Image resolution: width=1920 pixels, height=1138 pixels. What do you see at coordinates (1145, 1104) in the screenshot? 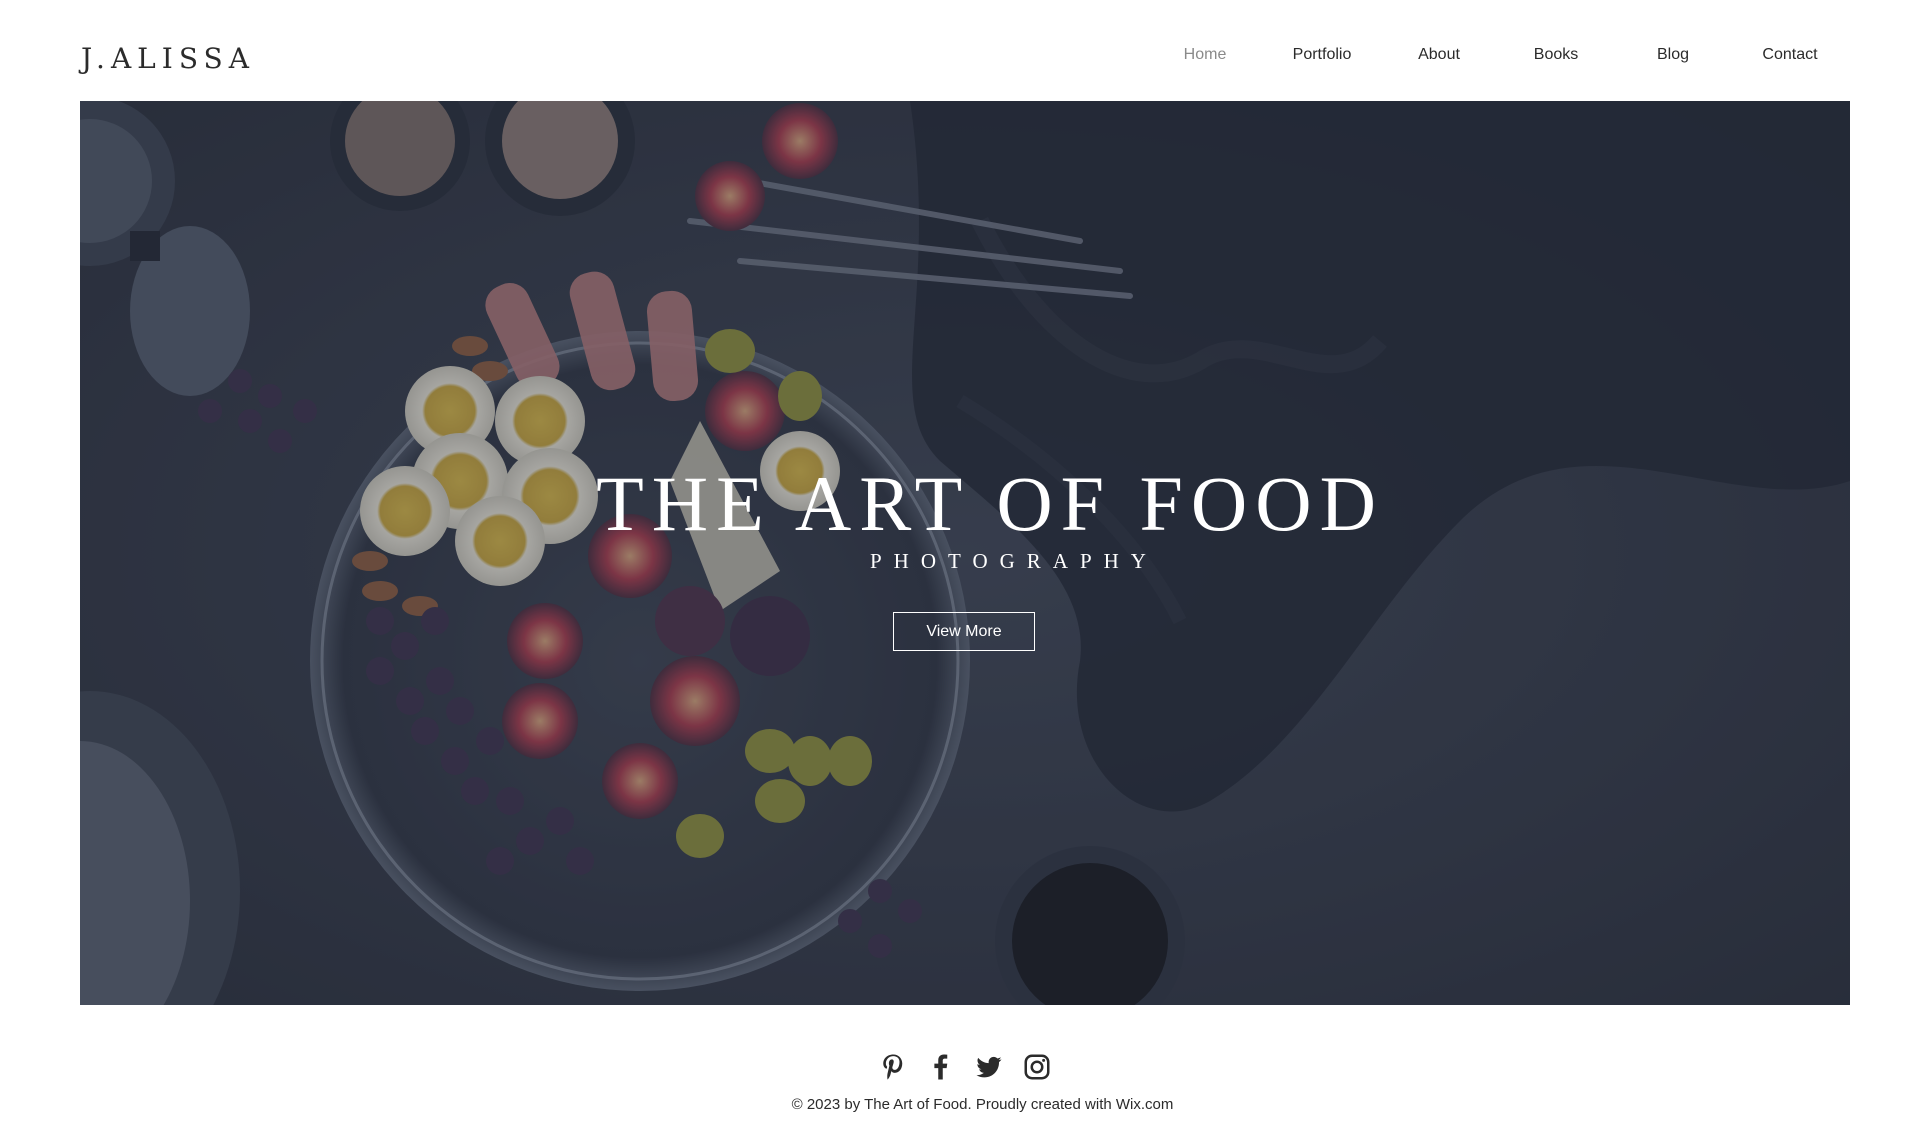
I see `wix-link: Wix.com` at bounding box center [1145, 1104].